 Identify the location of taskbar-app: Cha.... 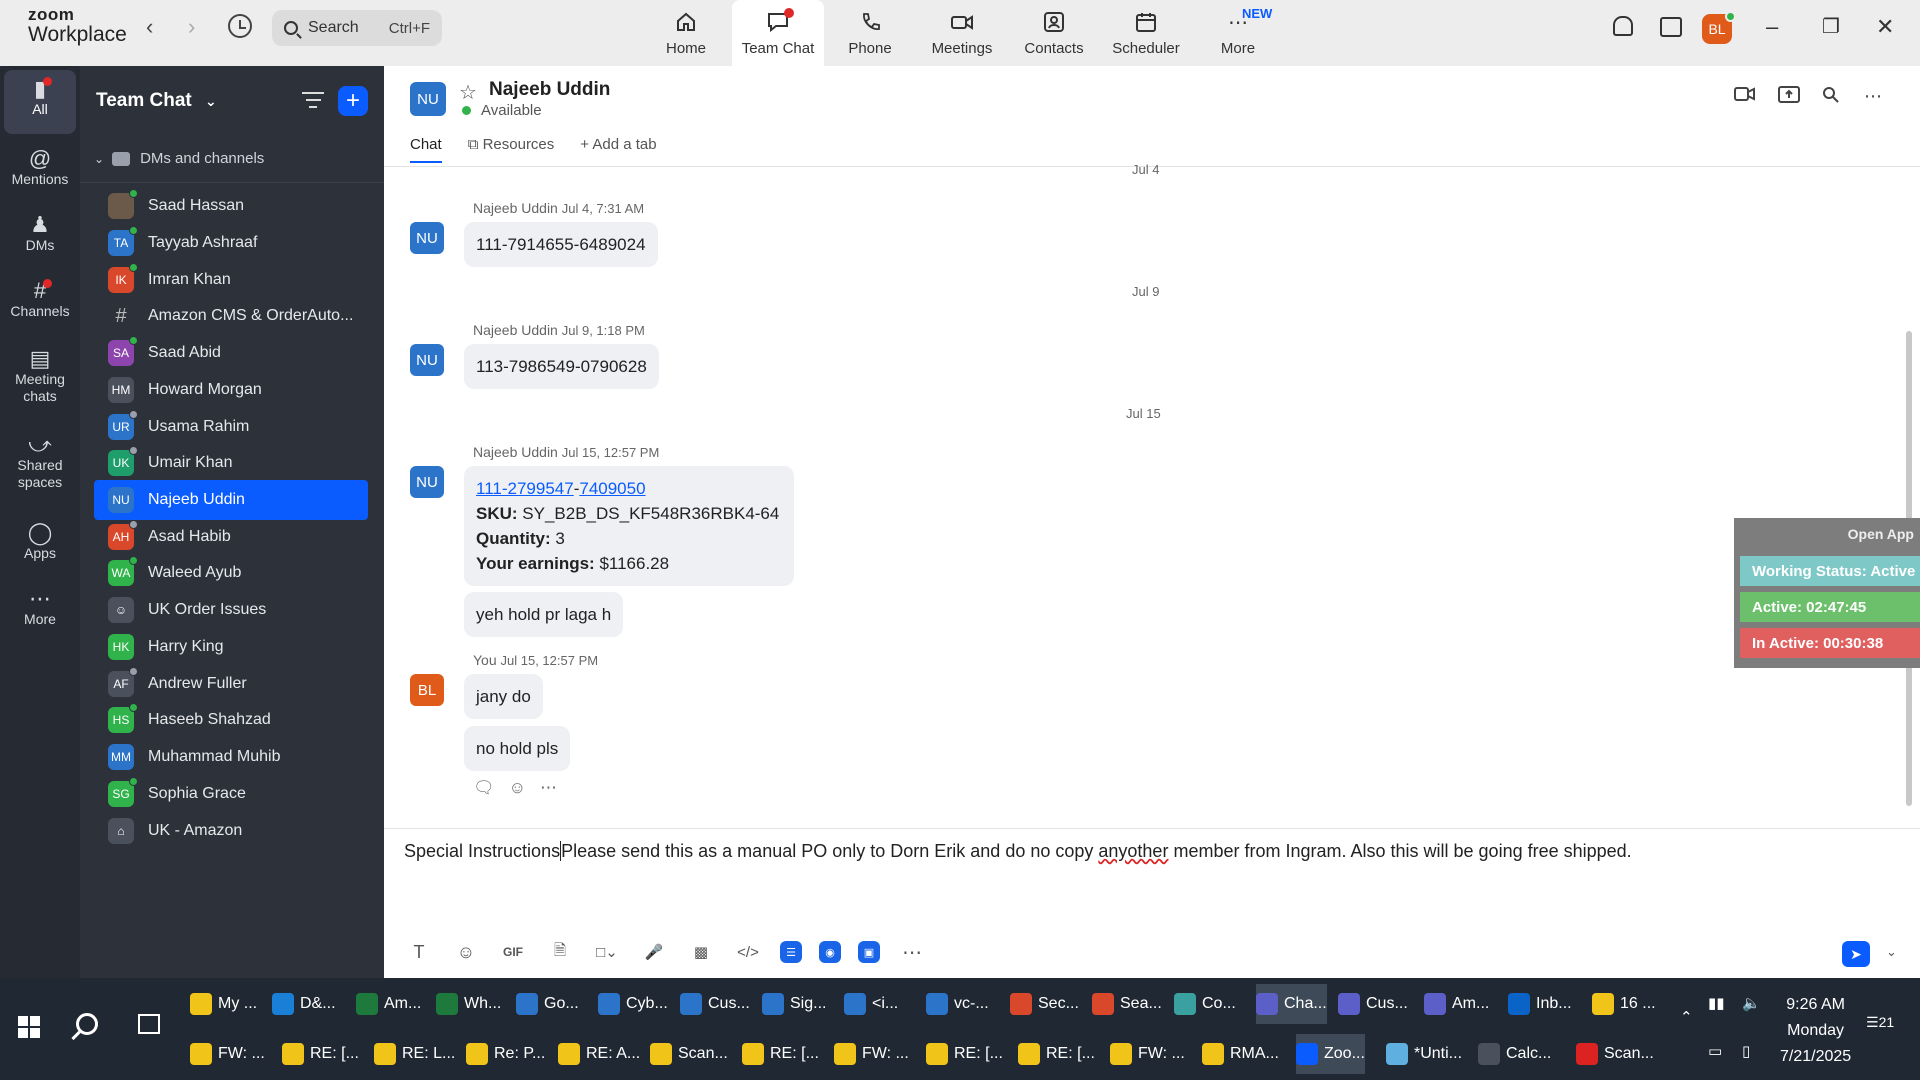
(1291, 1004).